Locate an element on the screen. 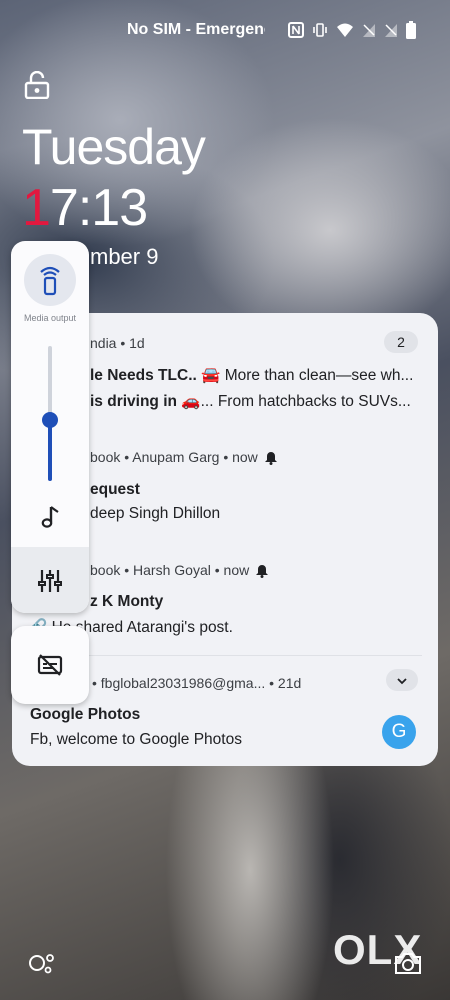 The width and height of the screenshot is (450, 1000). status-icons is located at coordinates (352, 30).